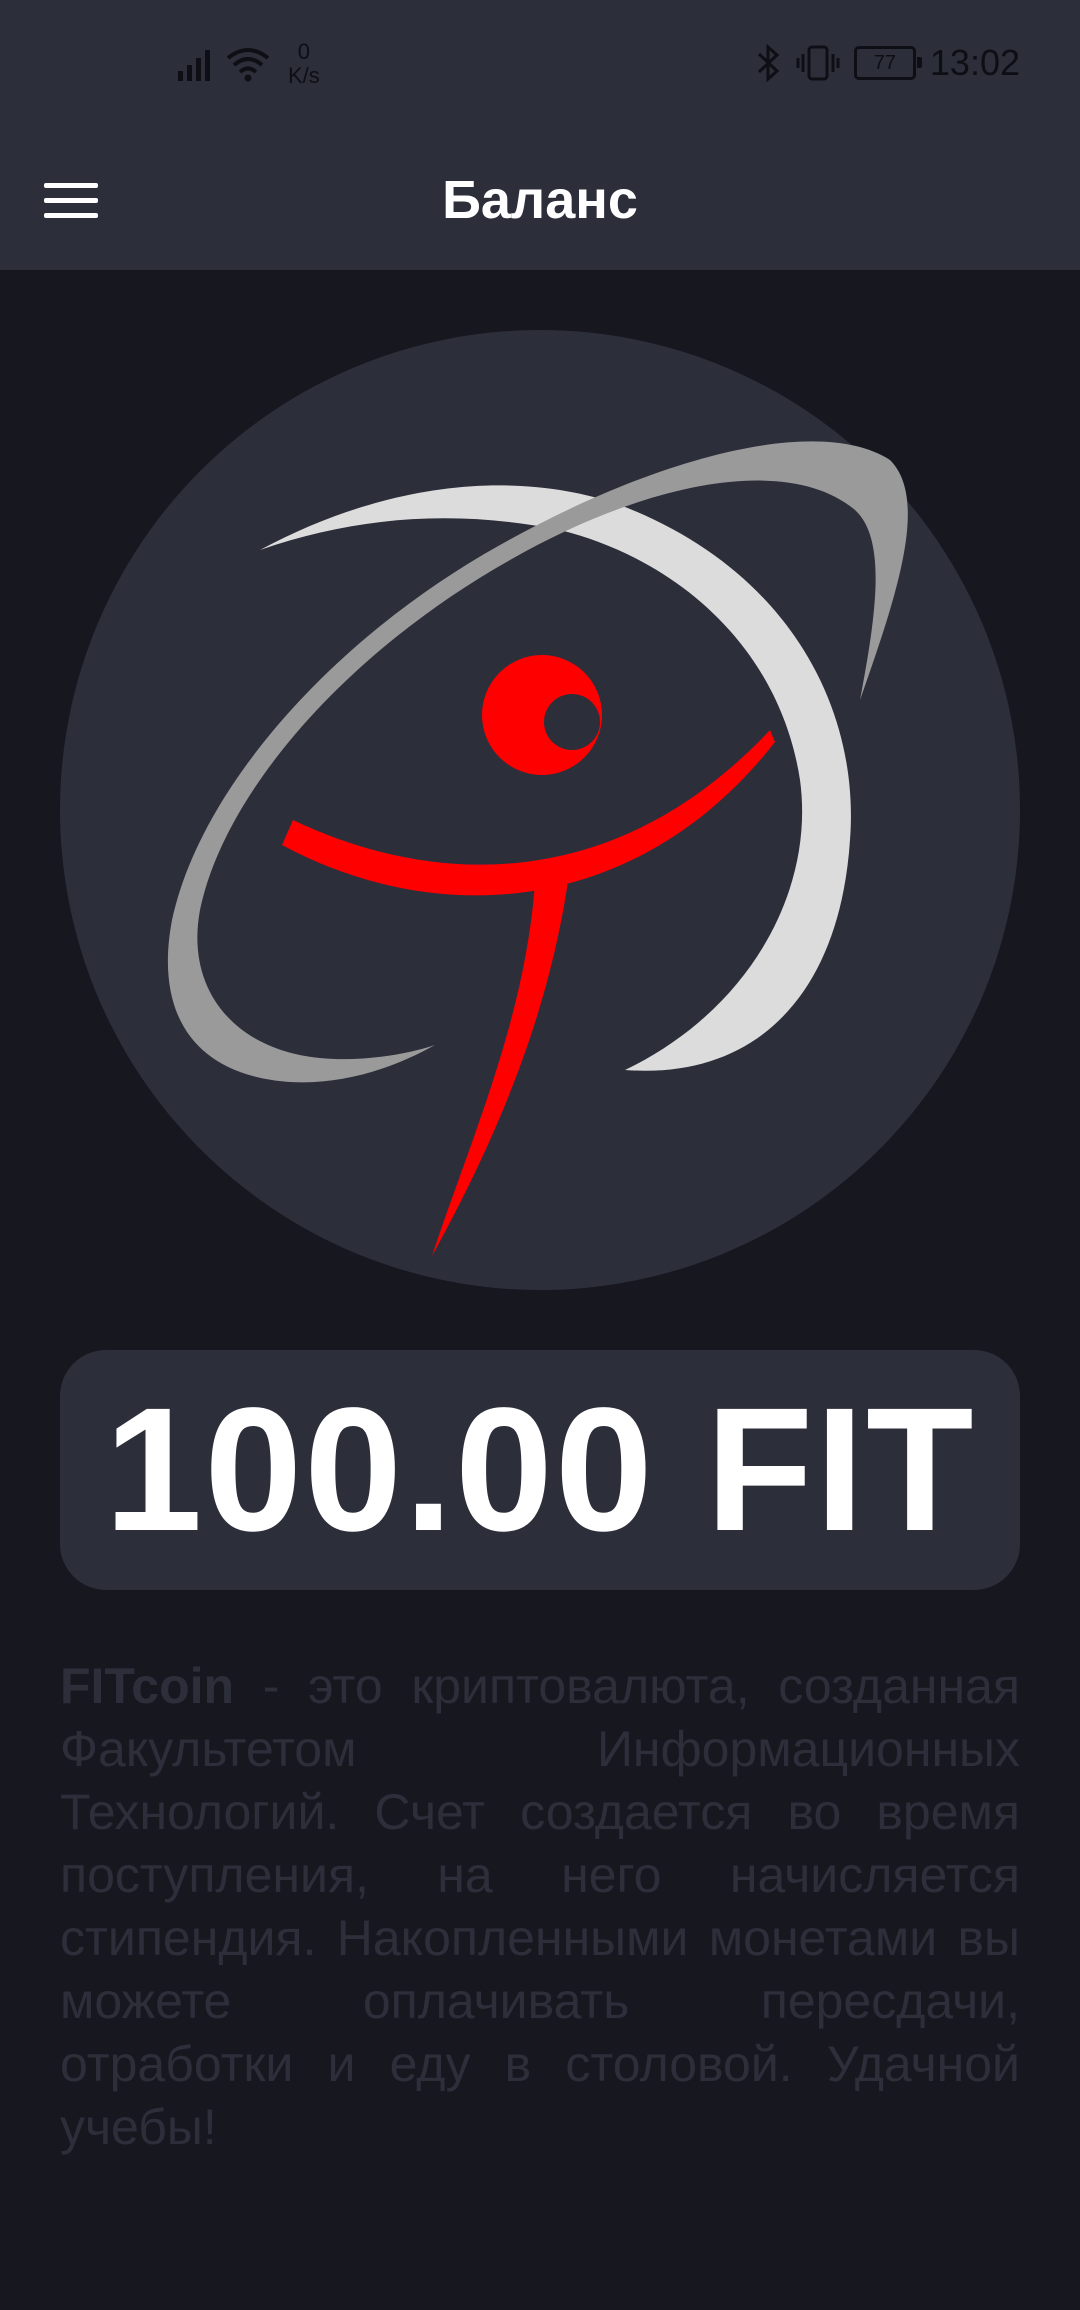 The image size is (1080, 2310). What do you see at coordinates (818, 63) in the screenshot?
I see `vibrate-icon` at bounding box center [818, 63].